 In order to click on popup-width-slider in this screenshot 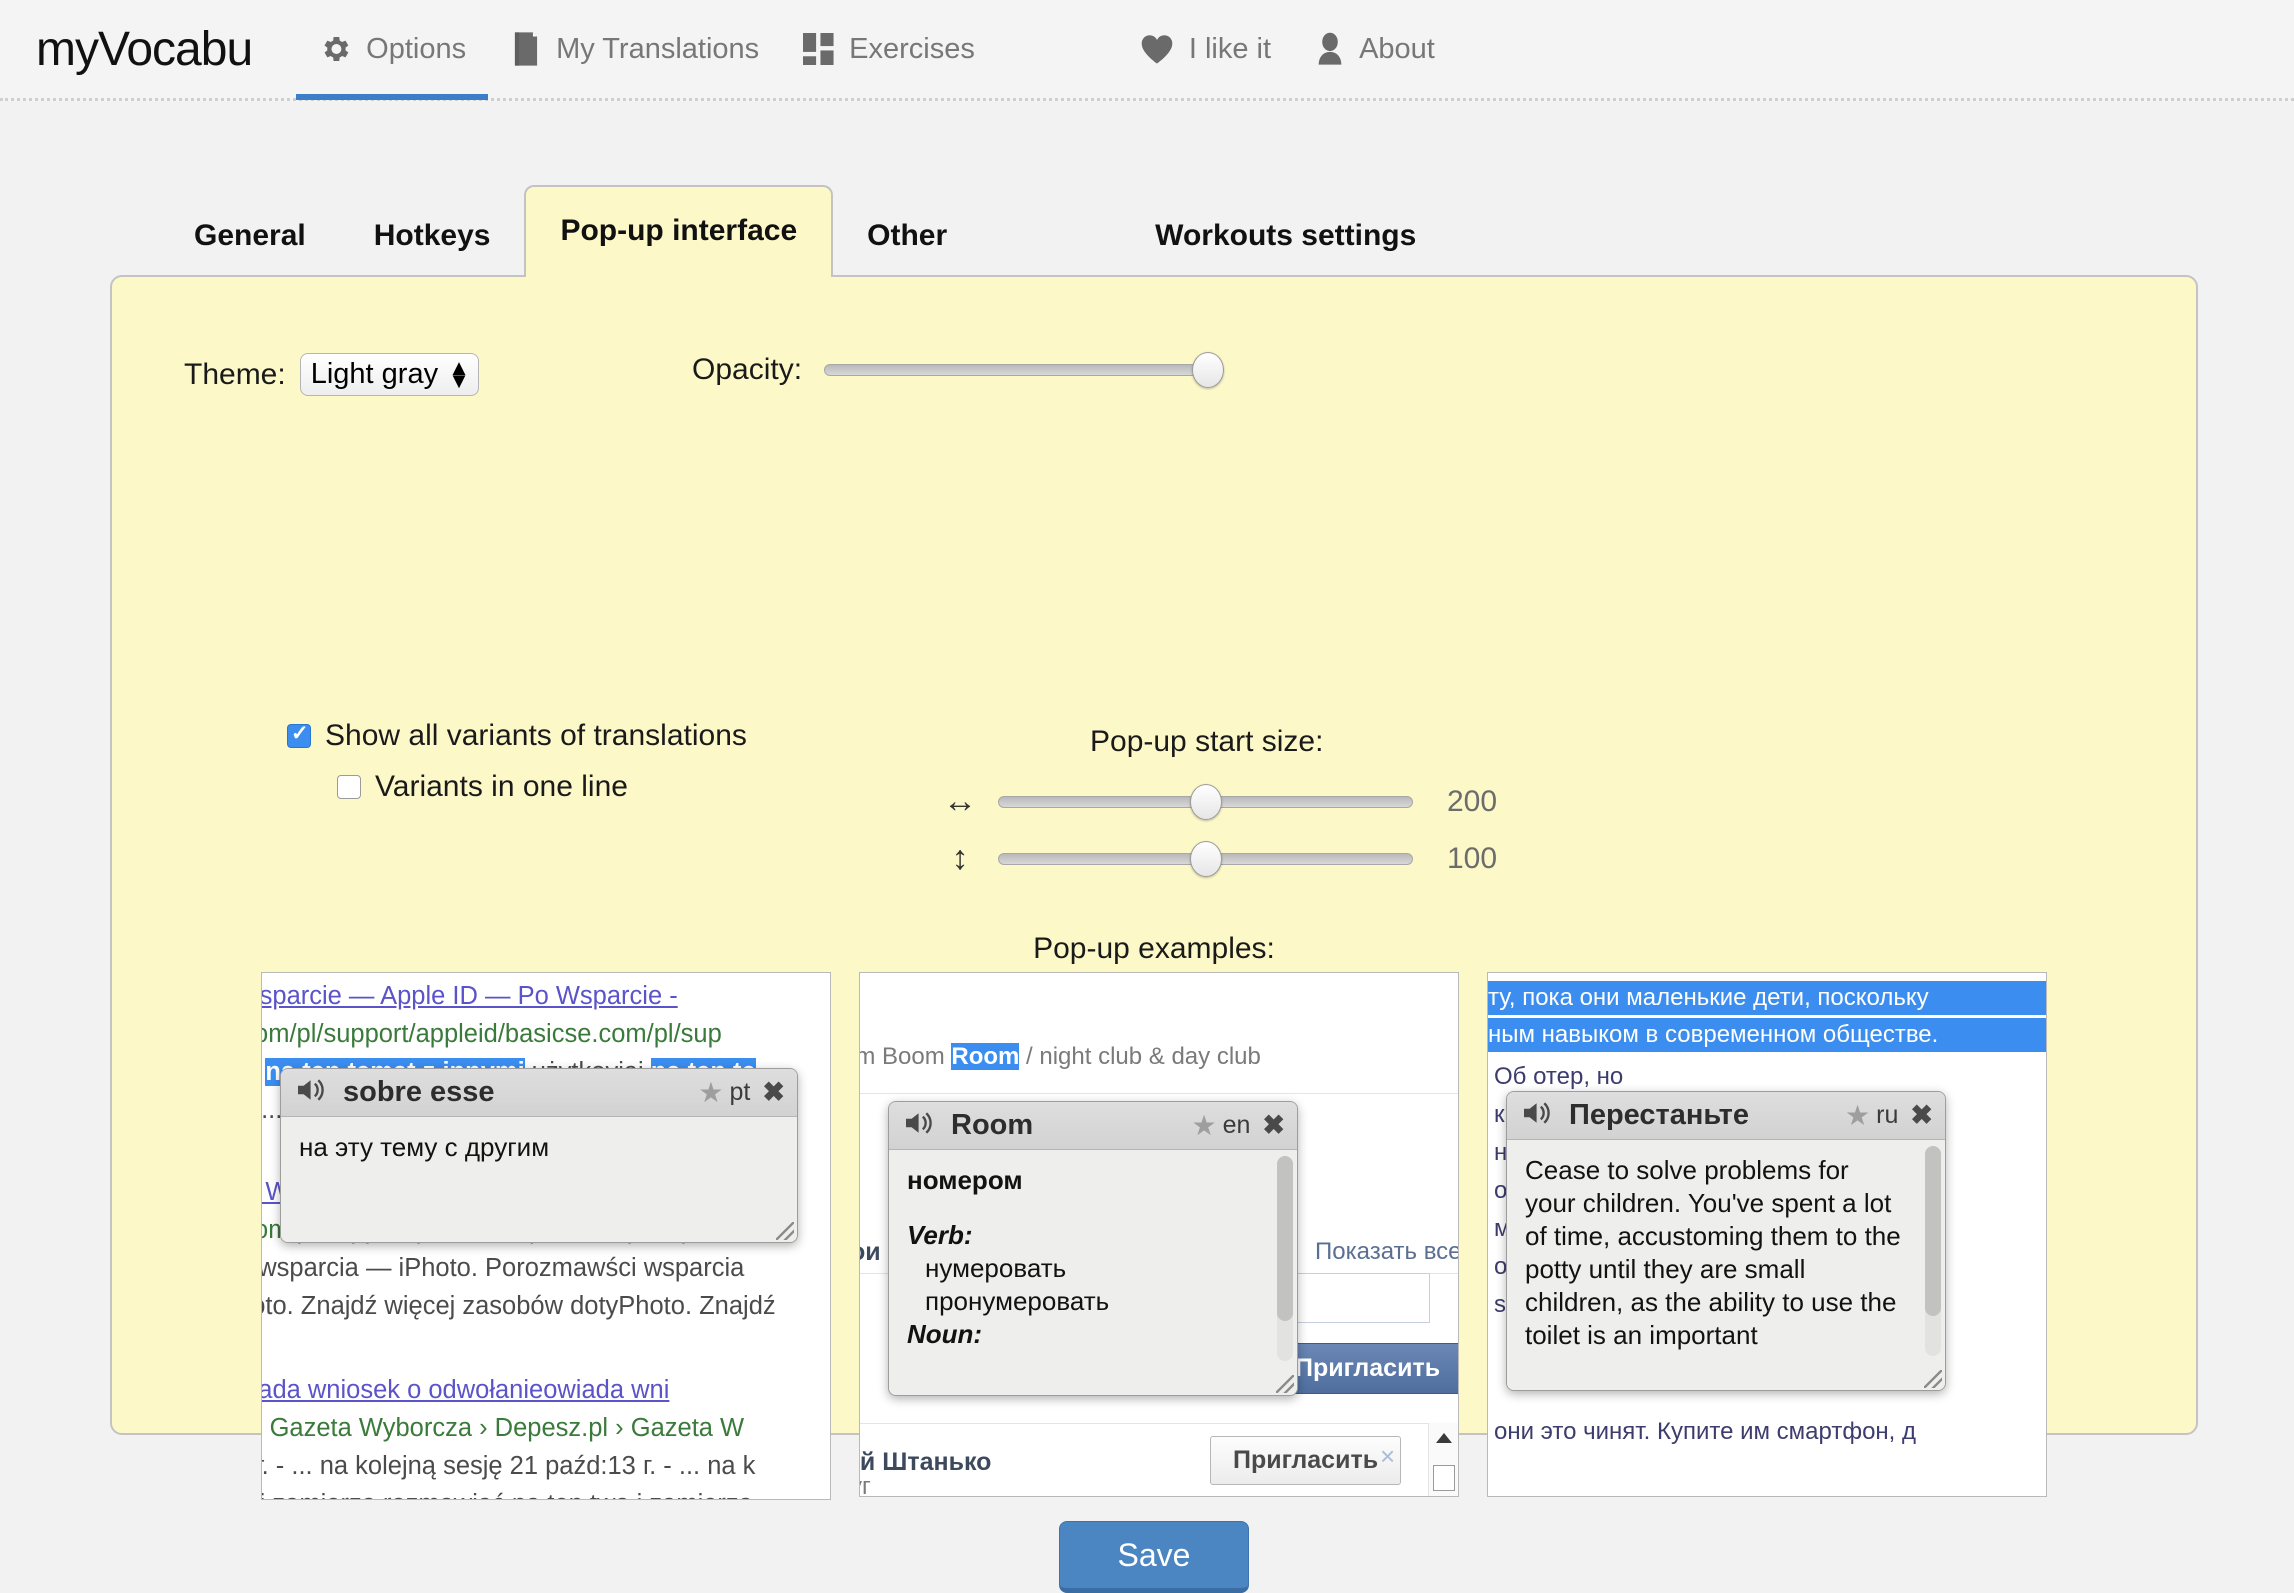, I will do `click(1205, 801)`.